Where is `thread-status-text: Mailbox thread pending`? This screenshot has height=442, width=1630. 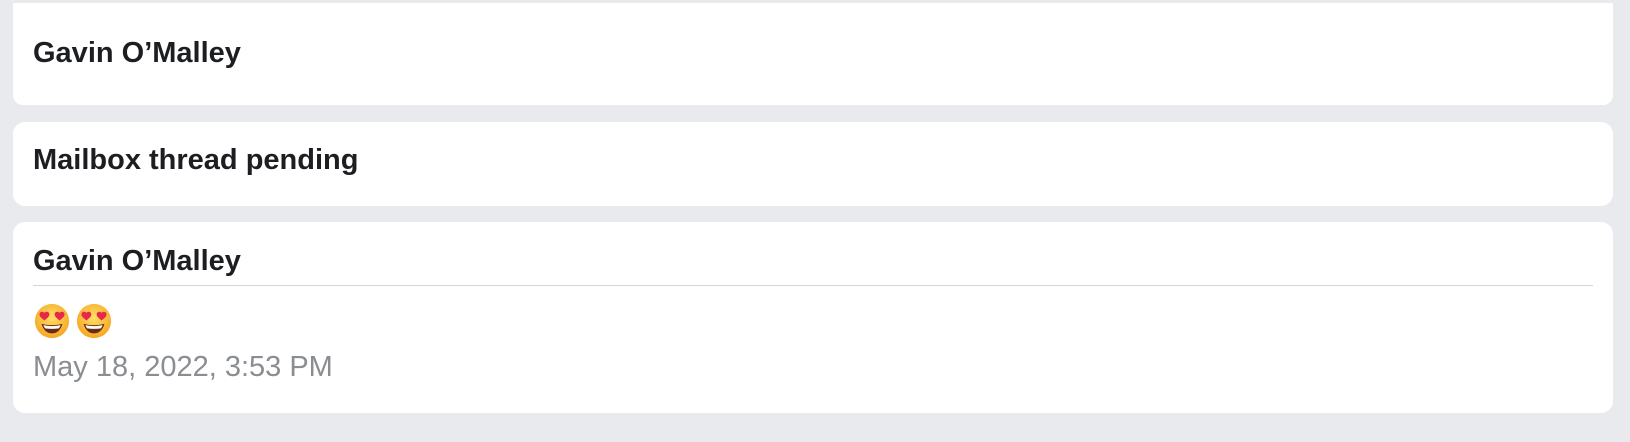
thread-status-text: Mailbox thread pending is located at coordinates (196, 160).